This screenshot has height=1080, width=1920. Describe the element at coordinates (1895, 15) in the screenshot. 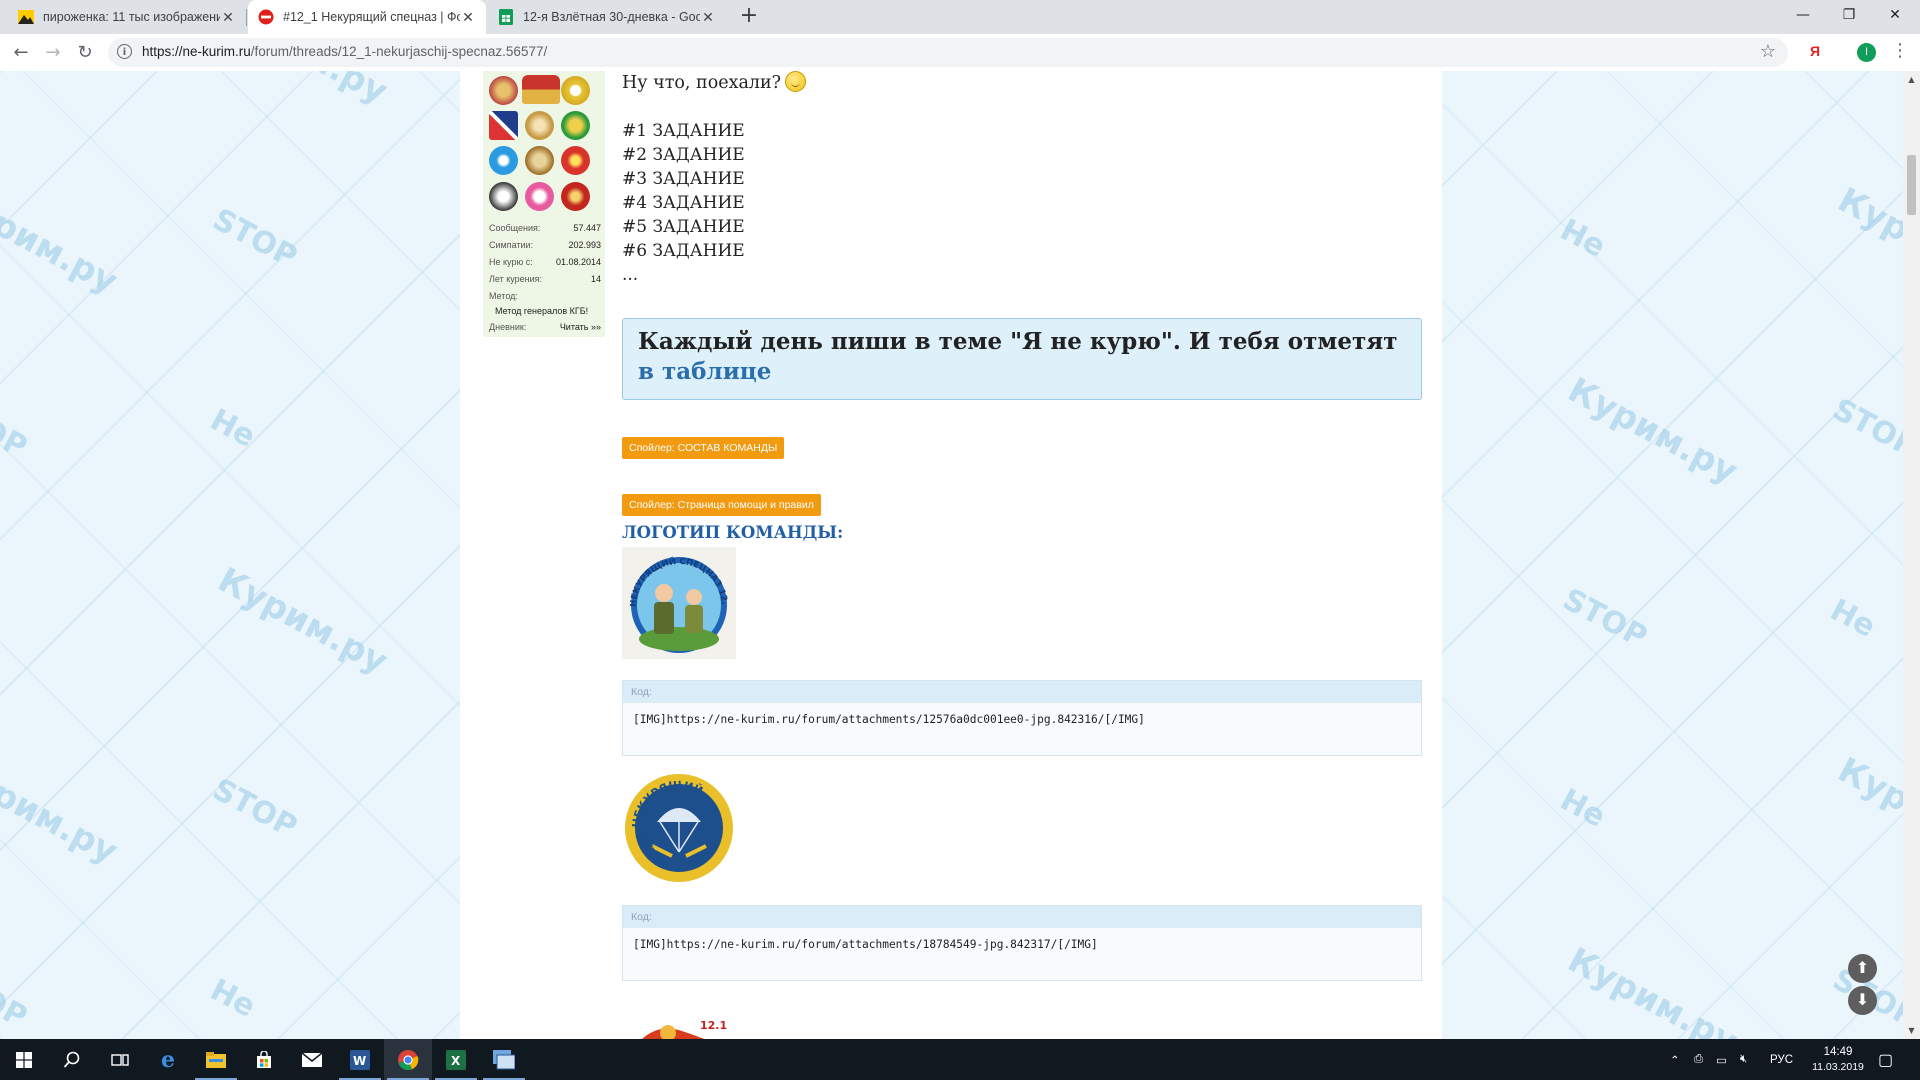

I see `close-window-icon: ✕` at that location.